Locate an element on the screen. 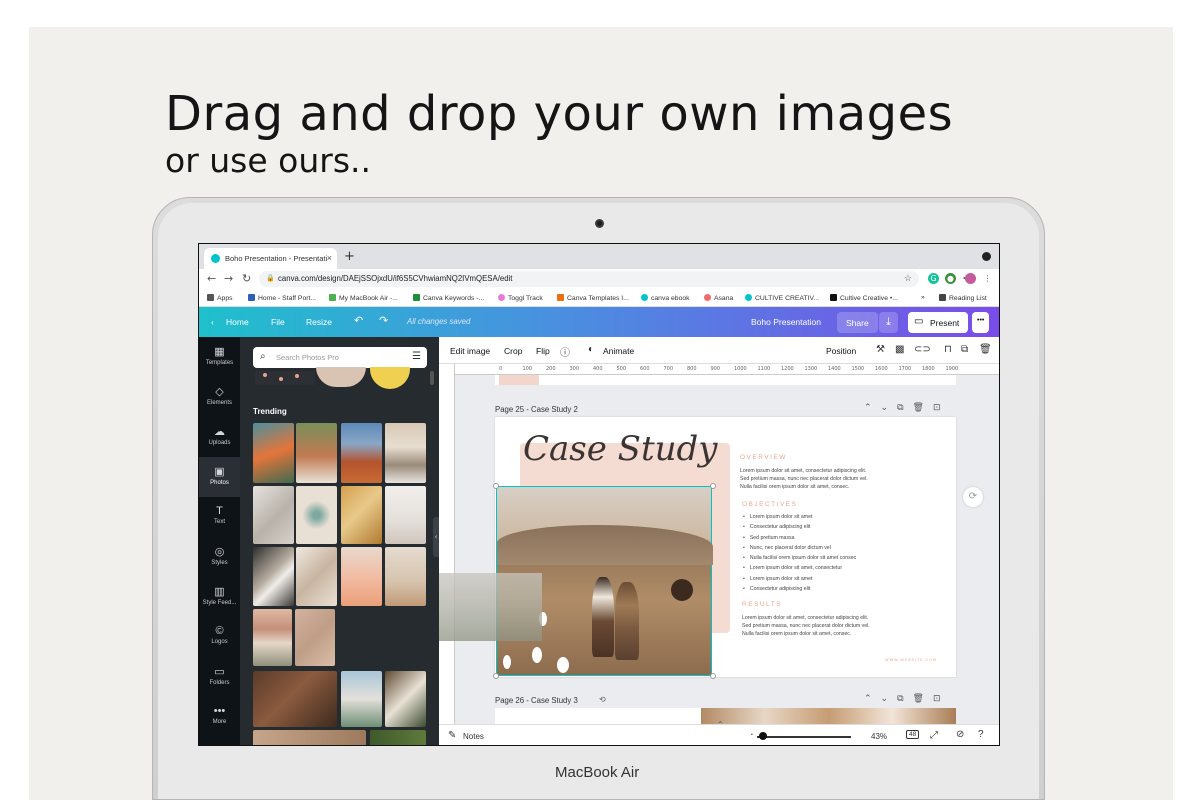 This screenshot has height=800, width=1200. dragged-photo-ghost is located at coordinates (490, 607).